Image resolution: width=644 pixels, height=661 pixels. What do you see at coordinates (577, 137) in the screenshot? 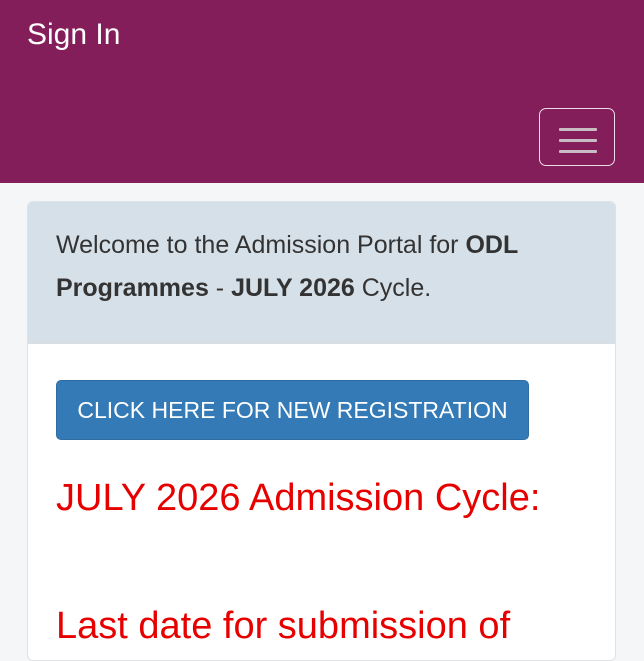
I see `menu-toggle-button` at bounding box center [577, 137].